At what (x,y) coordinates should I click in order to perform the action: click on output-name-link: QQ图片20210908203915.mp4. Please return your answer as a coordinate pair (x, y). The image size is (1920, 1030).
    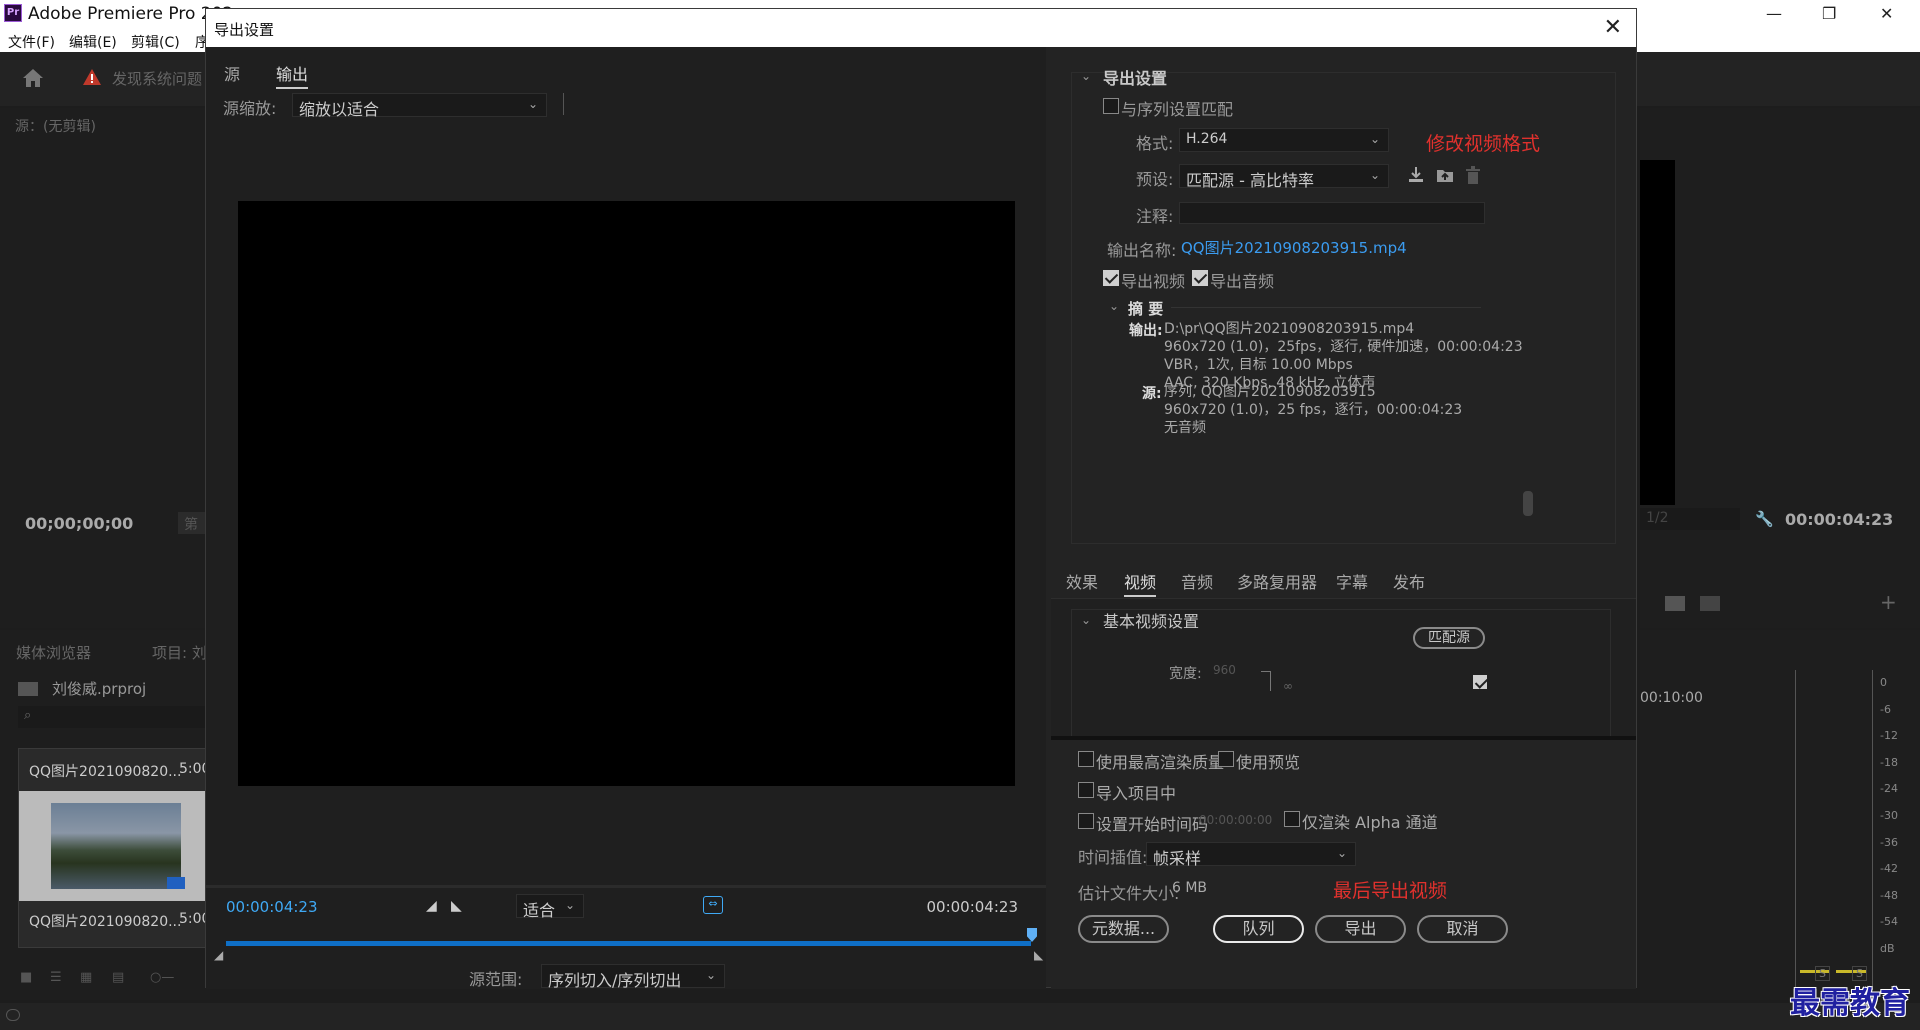
    Looking at the image, I should click on (1294, 247).